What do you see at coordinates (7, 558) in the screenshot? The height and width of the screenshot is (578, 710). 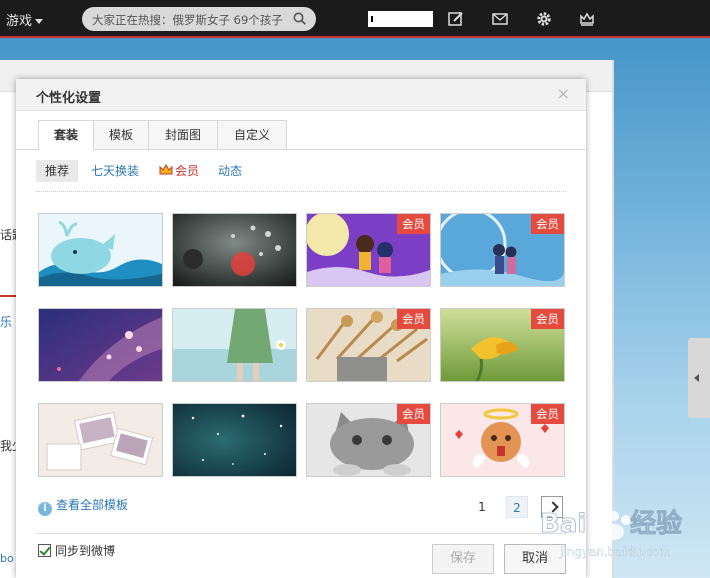 I see `background-url-text: bo` at bounding box center [7, 558].